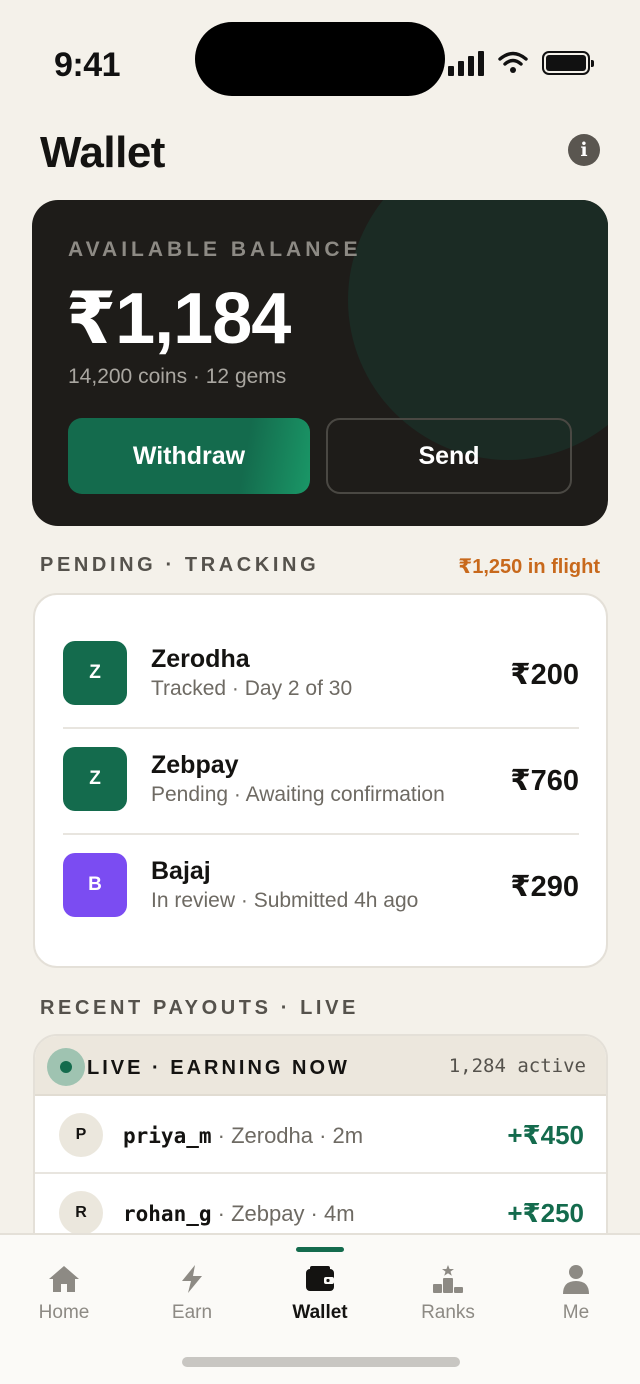  What do you see at coordinates (167, 1136) in the screenshot?
I see `payout-user: priya_m` at bounding box center [167, 1136].